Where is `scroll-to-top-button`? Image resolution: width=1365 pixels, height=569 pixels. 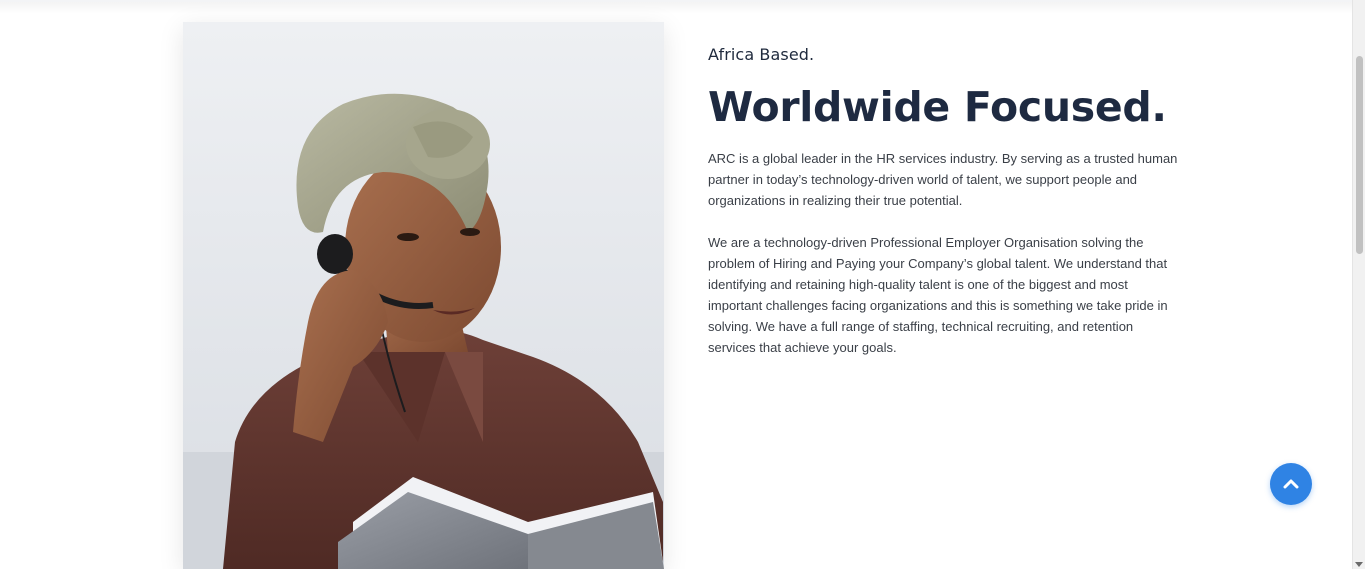 scroll-to-top-button is located at coordinates (1291, 484).